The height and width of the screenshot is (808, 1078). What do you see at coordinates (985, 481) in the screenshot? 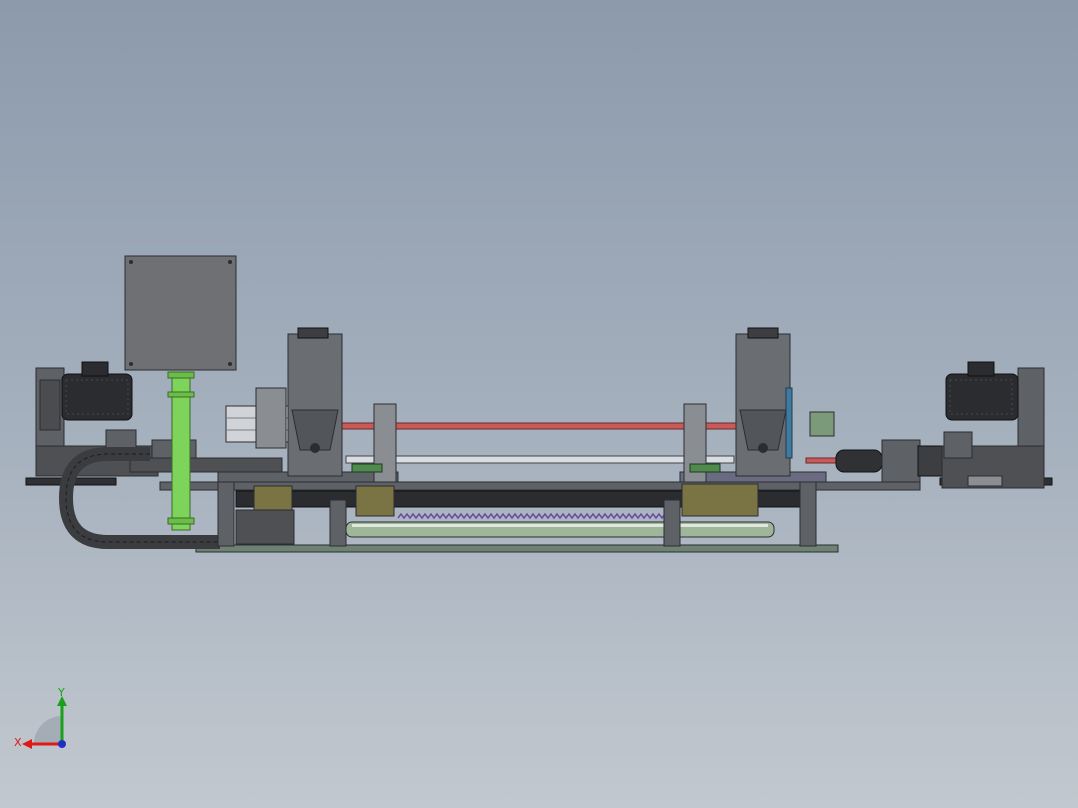
I see `right-limit-switch` at bounding box center [985, 481].